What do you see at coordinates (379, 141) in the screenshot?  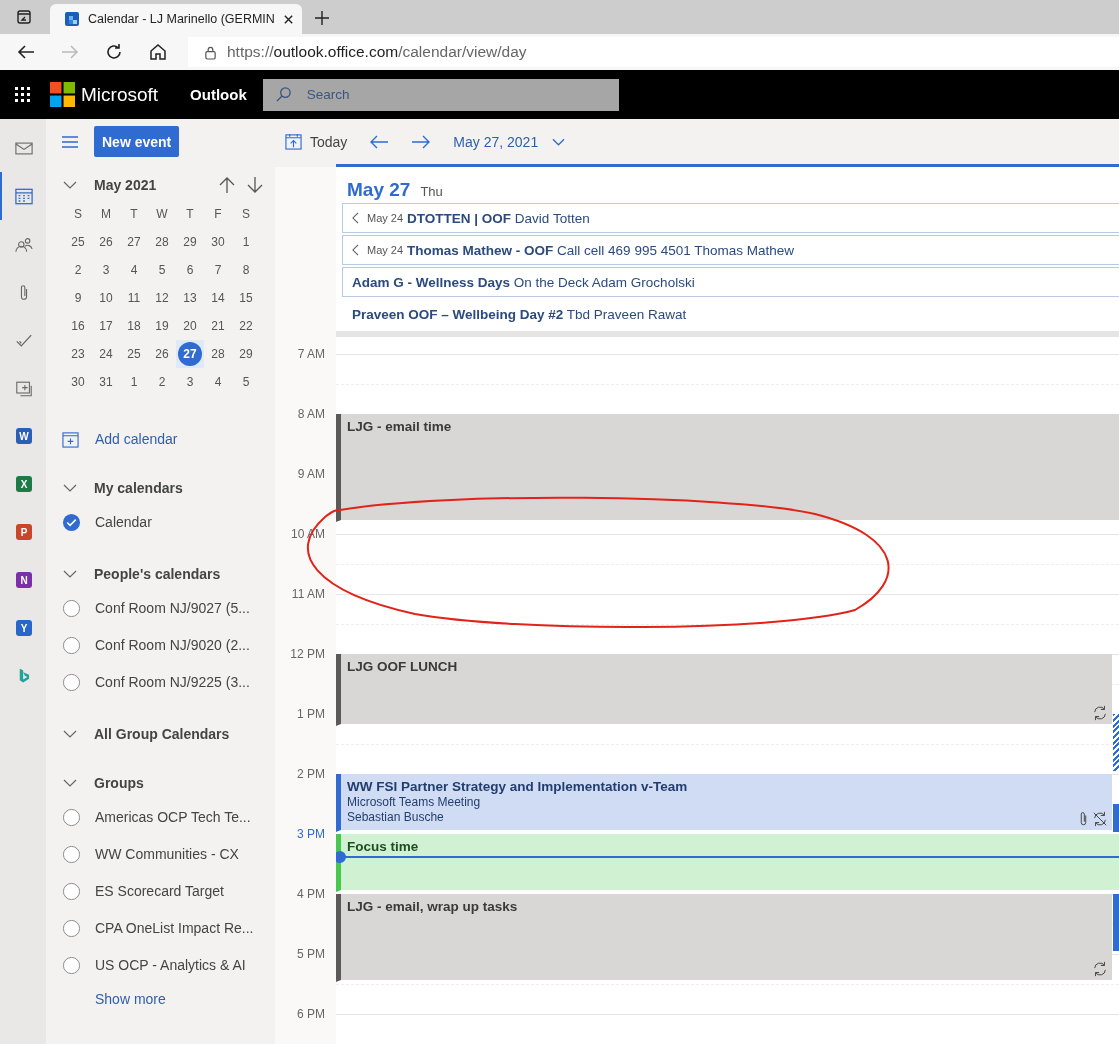 I see `previous-arrow-icon` at bounding box center [379, 141].